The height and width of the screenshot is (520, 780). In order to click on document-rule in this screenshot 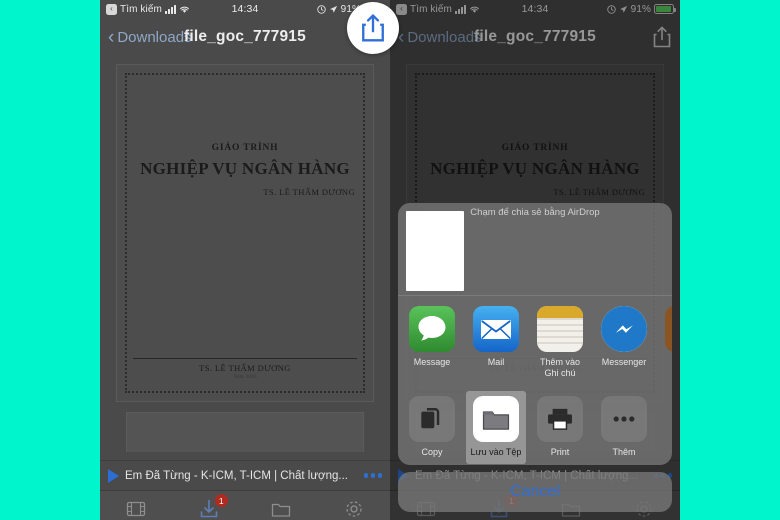, I will do `click(245, 358)`.